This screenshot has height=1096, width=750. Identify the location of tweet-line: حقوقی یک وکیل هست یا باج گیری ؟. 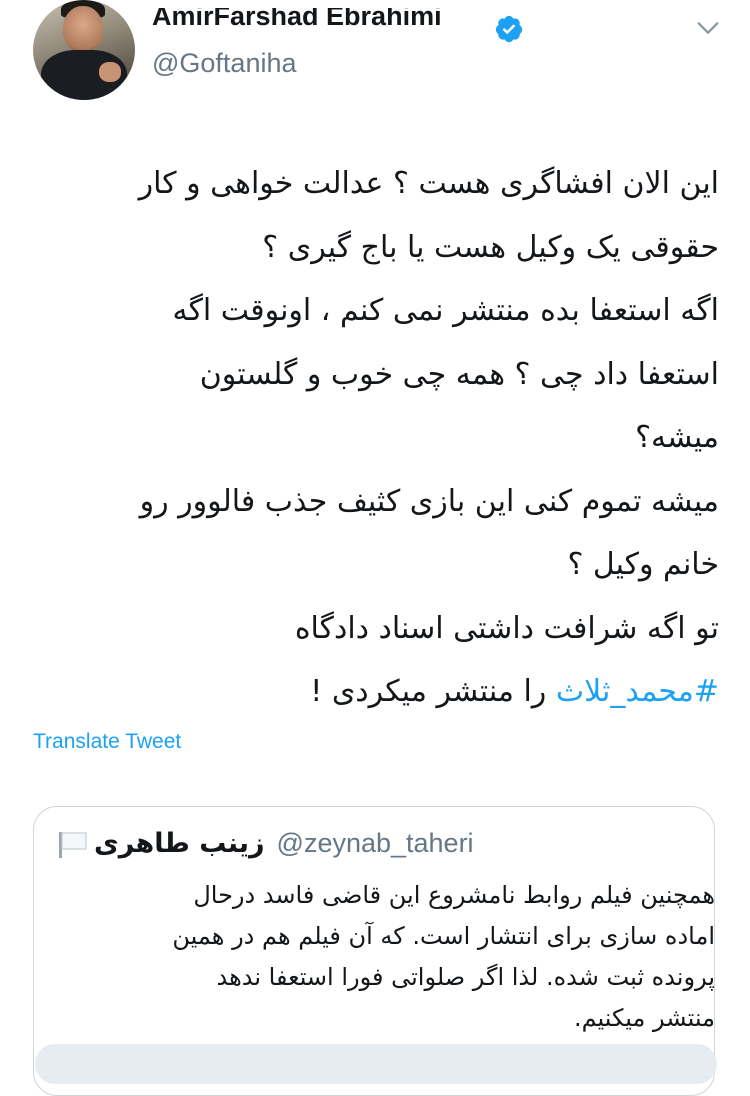
(490, 247).